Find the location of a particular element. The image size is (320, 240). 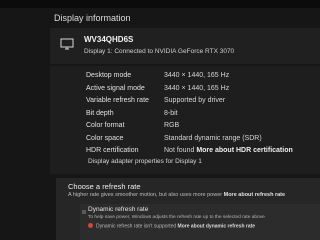

error-dot-icon is located at coordinates (90, 225).